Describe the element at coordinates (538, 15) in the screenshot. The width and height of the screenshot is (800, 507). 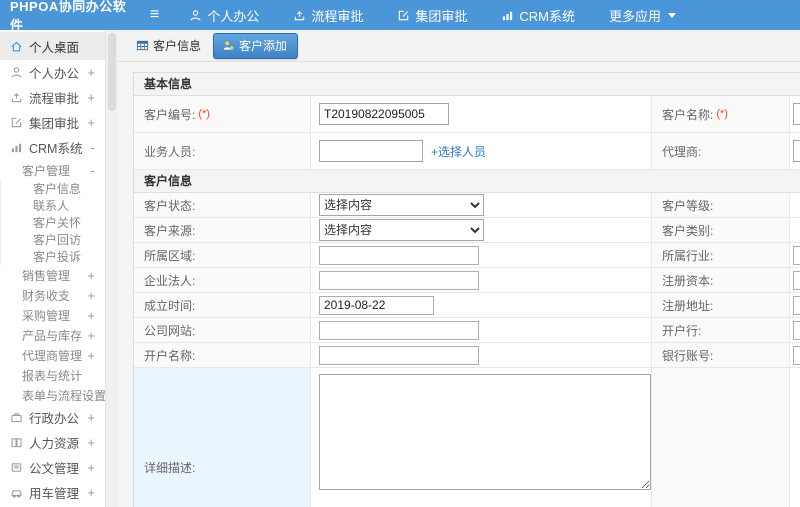
I see `topnav-item: CRM系统` at that location.